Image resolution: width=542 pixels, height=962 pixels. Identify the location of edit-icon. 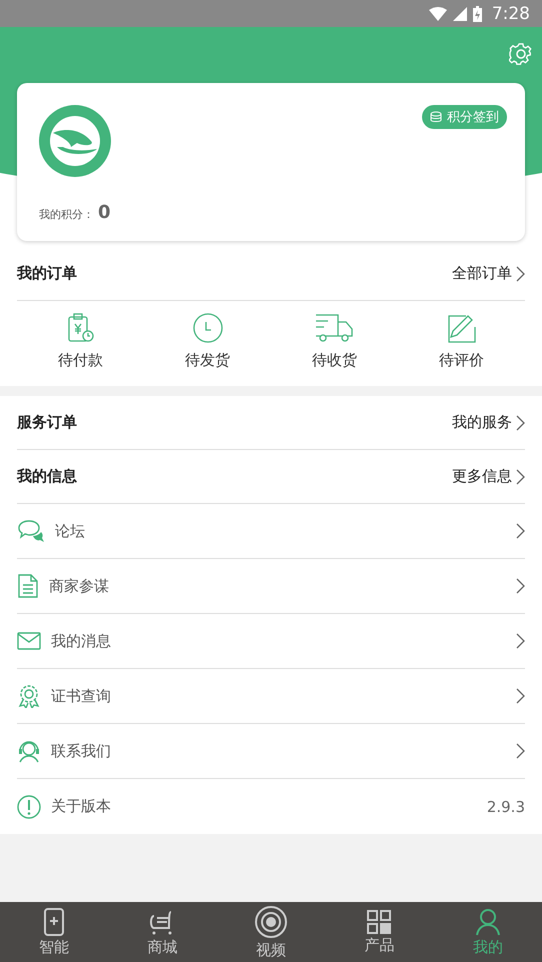
(462, 328).